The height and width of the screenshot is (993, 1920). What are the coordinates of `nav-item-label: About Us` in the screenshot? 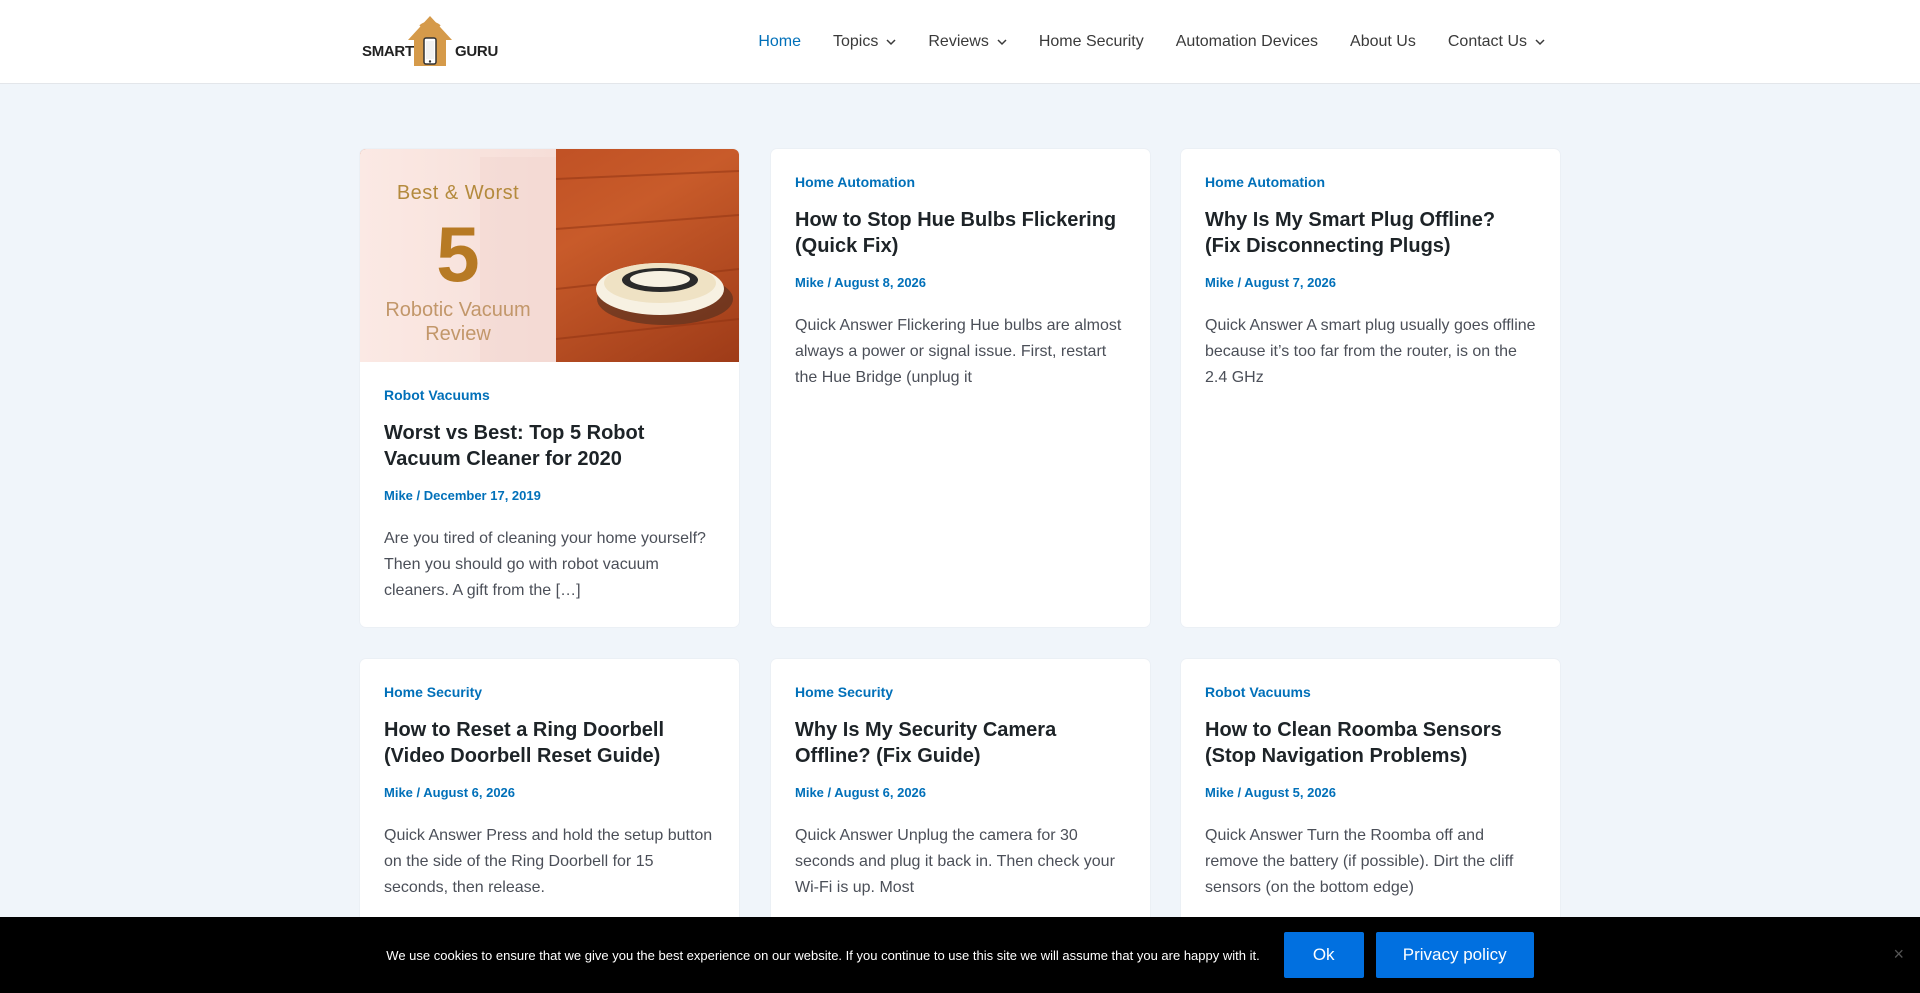 It's located at (1383, 41).